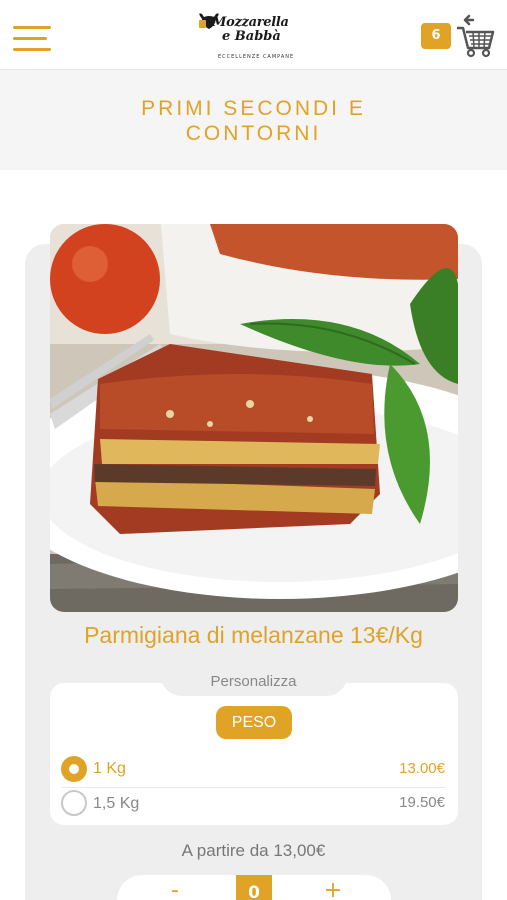  I want to click on option-1kg-radio, so click(74, 769).